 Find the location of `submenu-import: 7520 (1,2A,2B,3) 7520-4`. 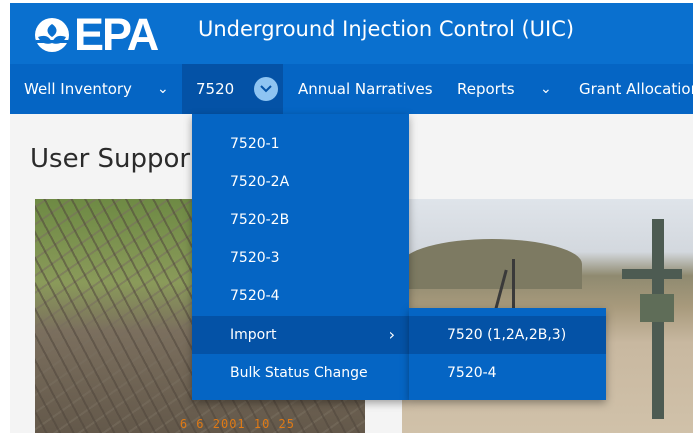

submenu-import: 7520 (1,2A,2B,3) 7520-4 is located at coordinates (507, 354).